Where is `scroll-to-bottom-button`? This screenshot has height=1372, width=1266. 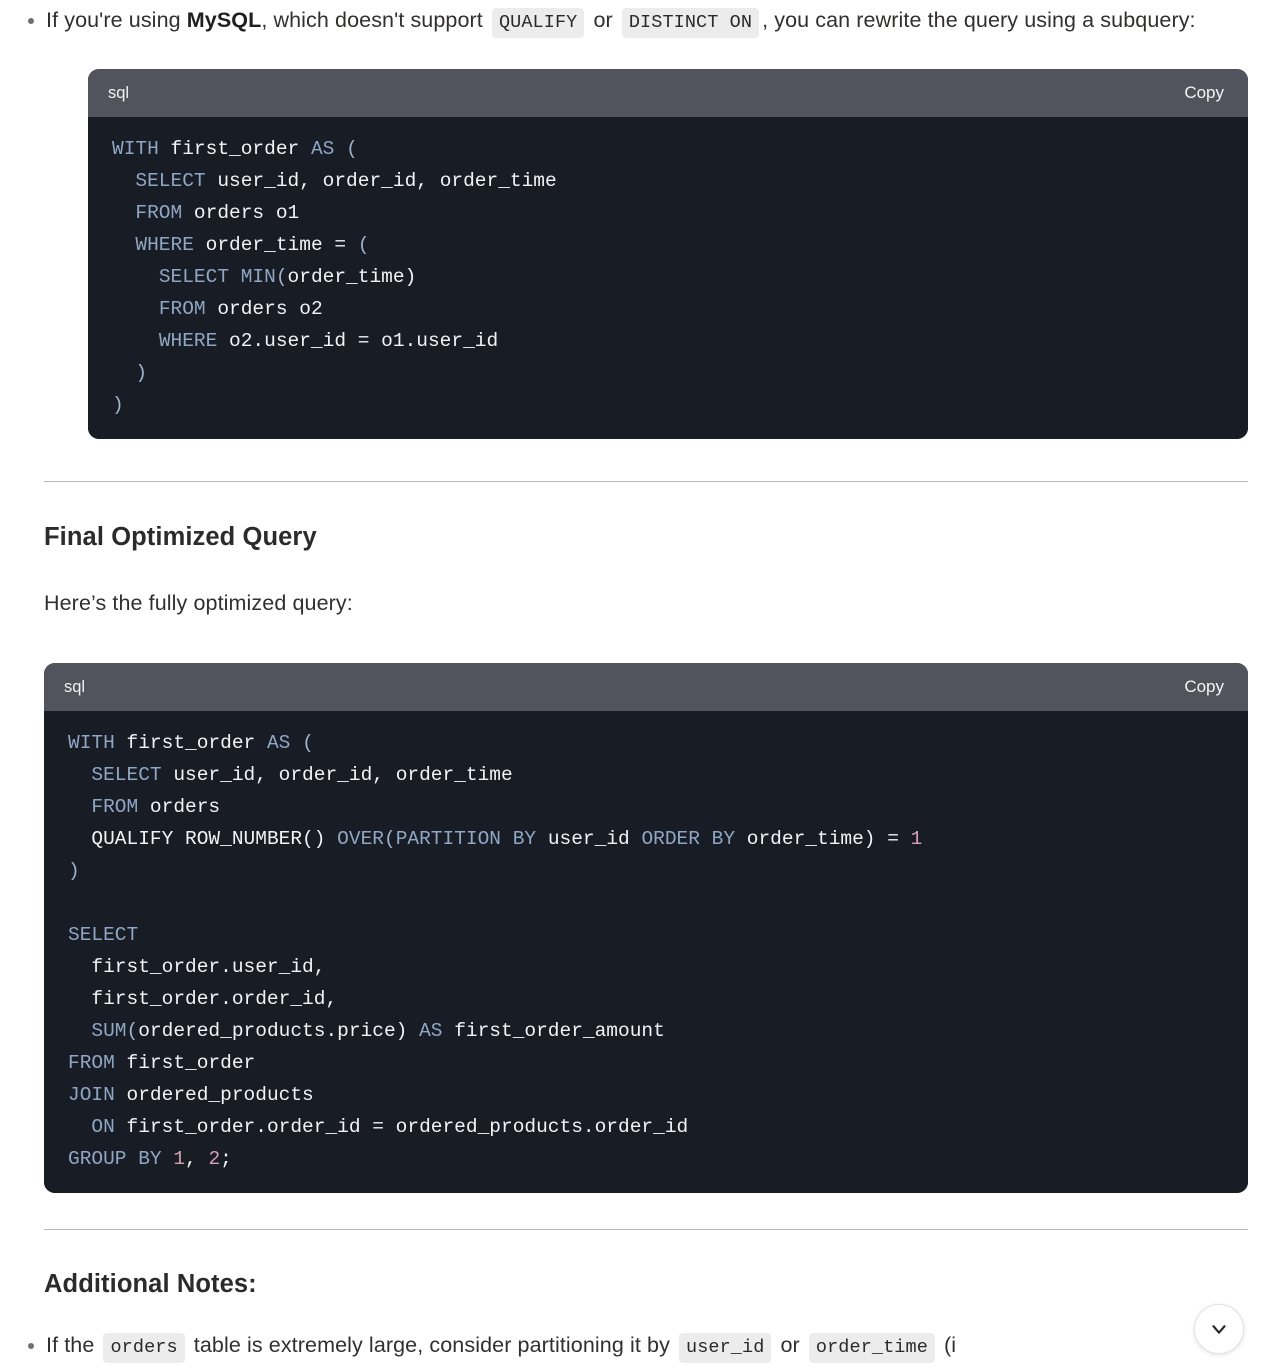 scroll-to-bottom-button is located at coordinates (1219, 1329).